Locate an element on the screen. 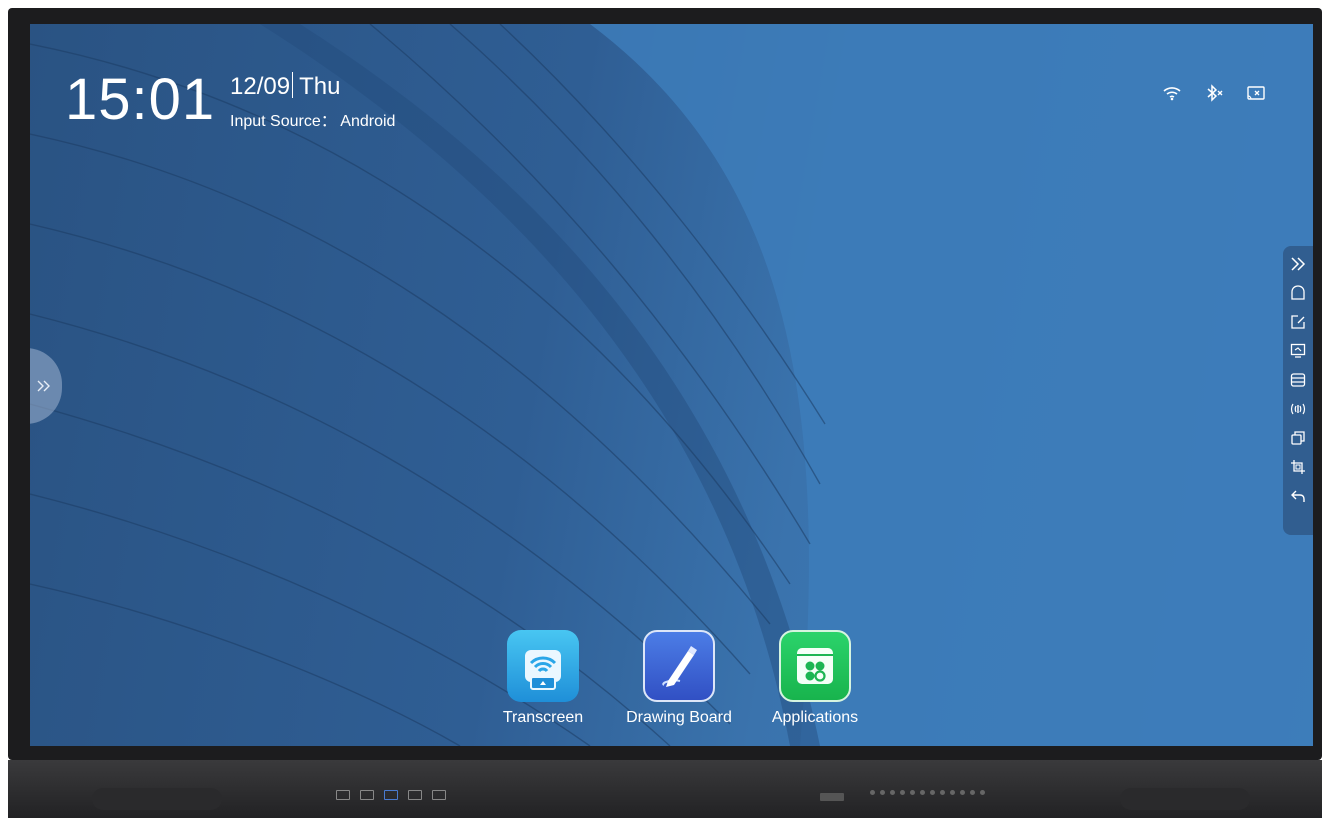  app-applications: Applications is located at coordinates (815, 678).